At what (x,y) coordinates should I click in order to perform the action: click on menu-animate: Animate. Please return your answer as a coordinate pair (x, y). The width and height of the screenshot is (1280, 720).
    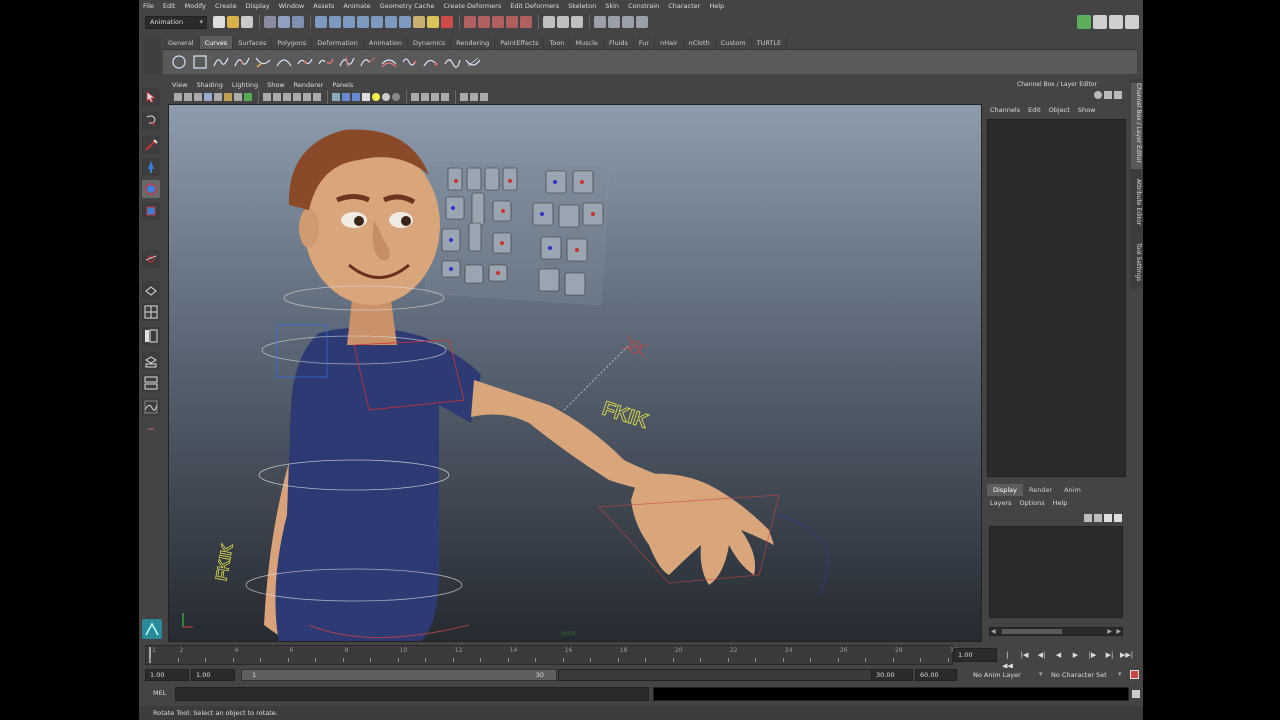
    Looking at the image, I should click on (356, 6).